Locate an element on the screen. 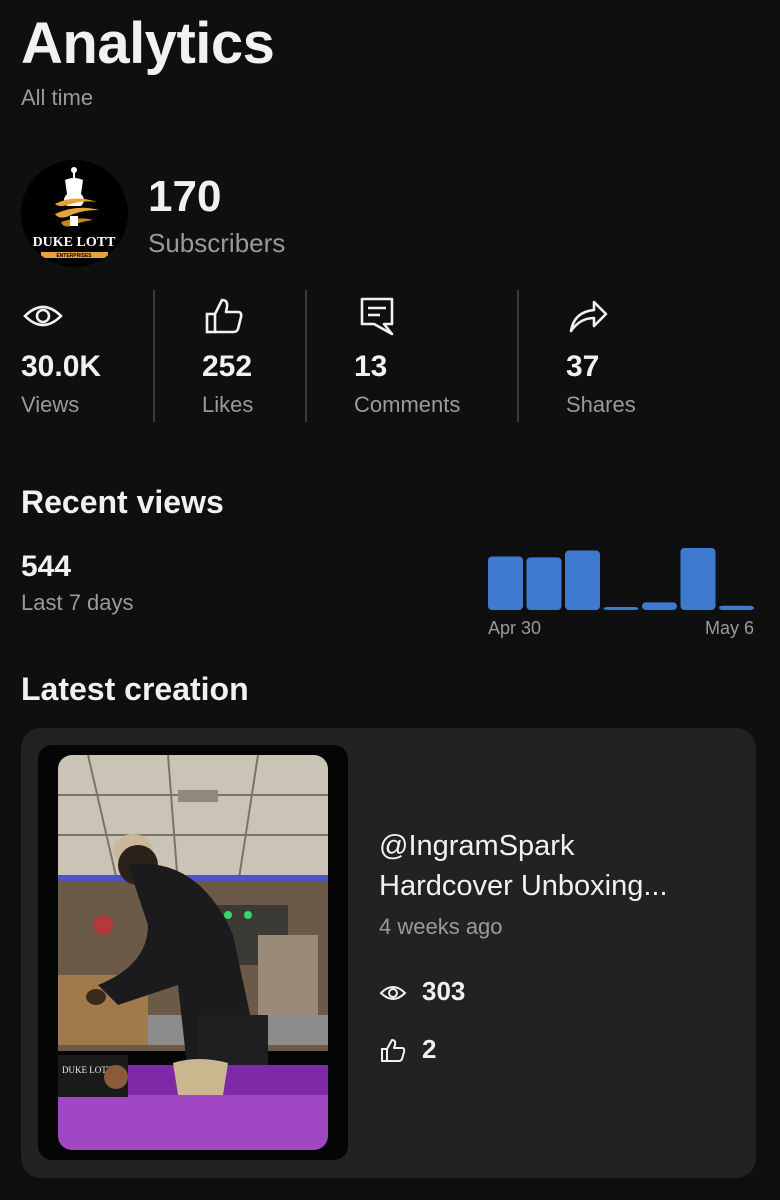  views-label: Views is located at coordinates (50, 404).